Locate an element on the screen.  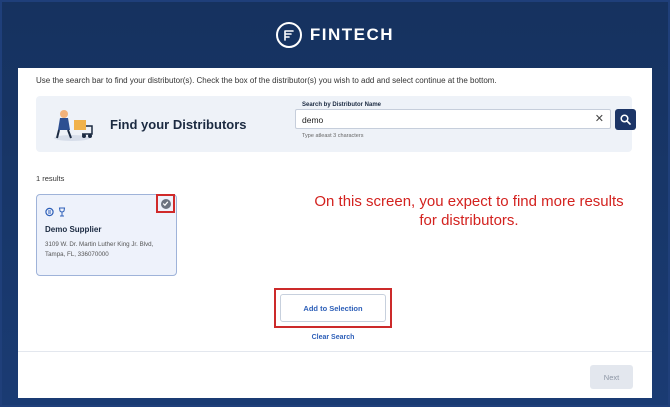
search-field: ✕ is located at coordinates (453, 119).